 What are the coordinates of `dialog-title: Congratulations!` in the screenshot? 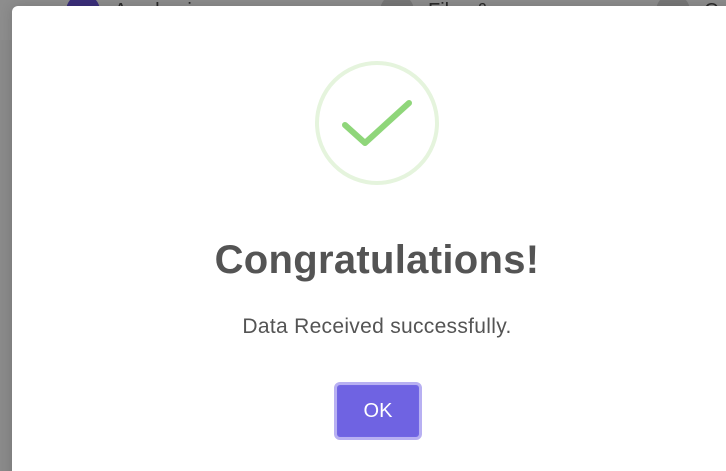 It's located at (377, 260).